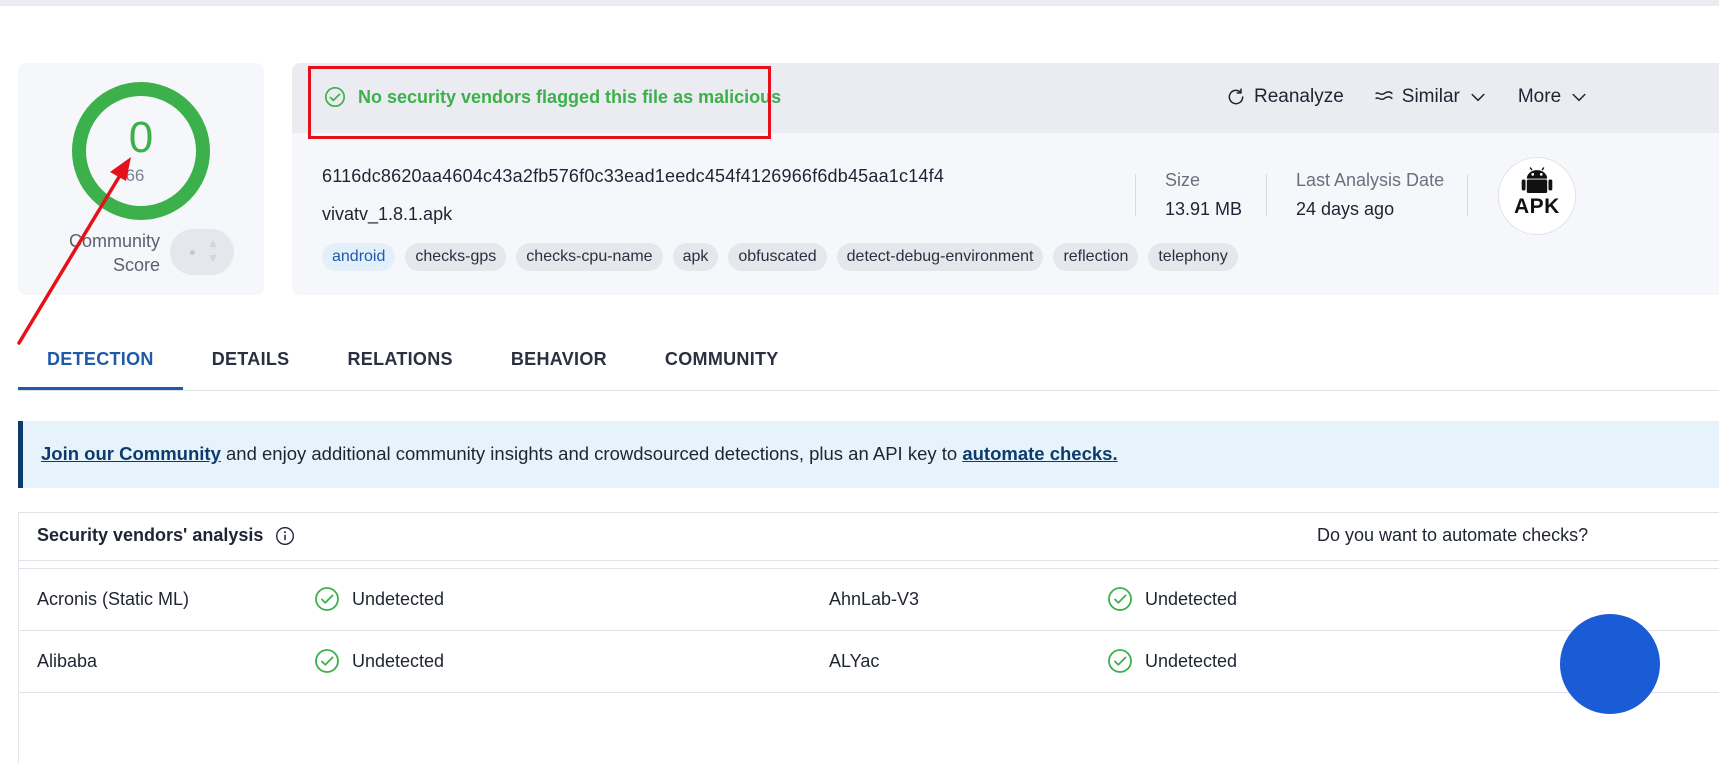 The height and width of the screenshot is (763, 1719). What do you see at coordinates (589, 257) in the screenshot?
I see `tag-checks-cpu-name: checks-cpu-name` at bounding box center [589, 257].